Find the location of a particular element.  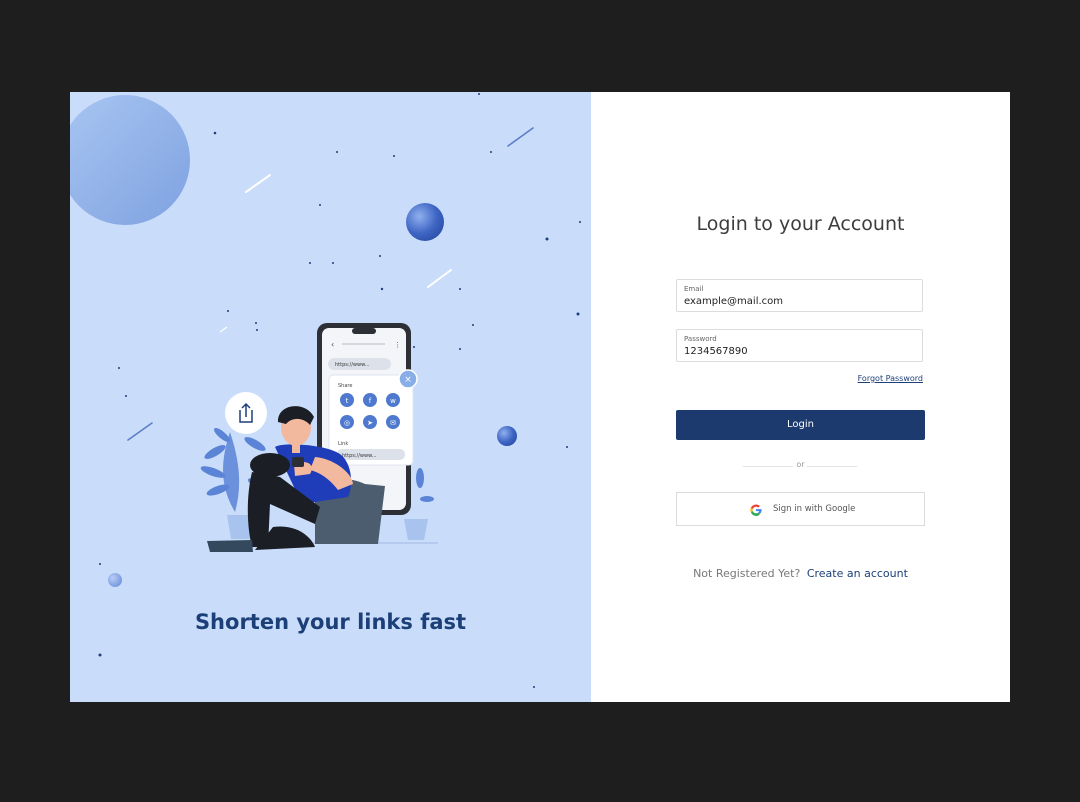

login-button: Login is located at coordinates (800, 425).